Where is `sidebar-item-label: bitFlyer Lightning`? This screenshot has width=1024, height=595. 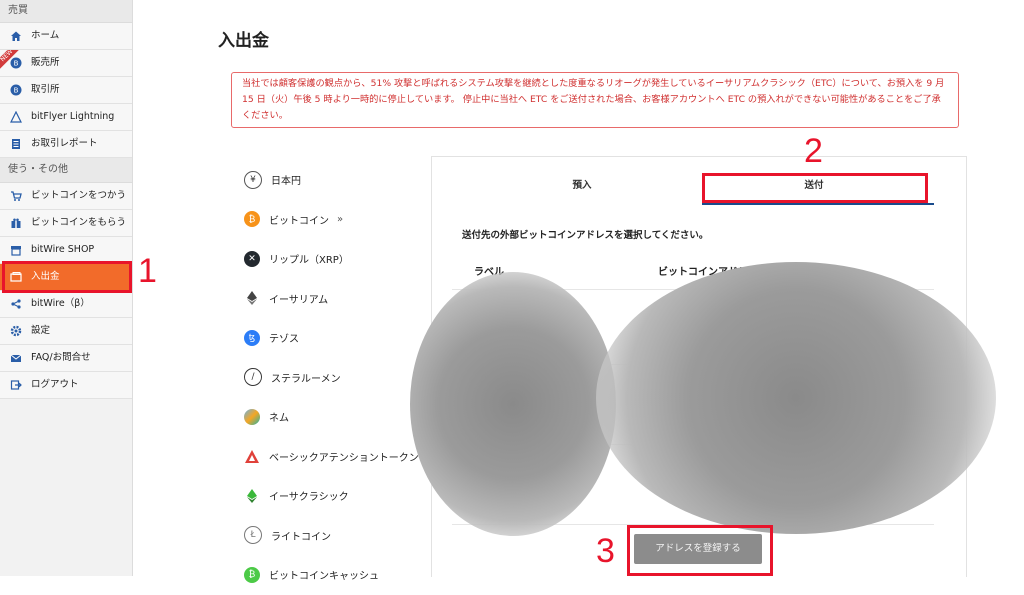
sidebar-item-label: bitFlyer Lightning is located at coordinates (73, 116).